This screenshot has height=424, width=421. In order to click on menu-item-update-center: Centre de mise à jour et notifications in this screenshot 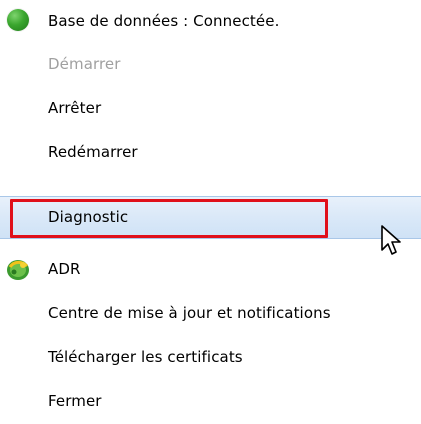, I will do `click(210, 313)`.